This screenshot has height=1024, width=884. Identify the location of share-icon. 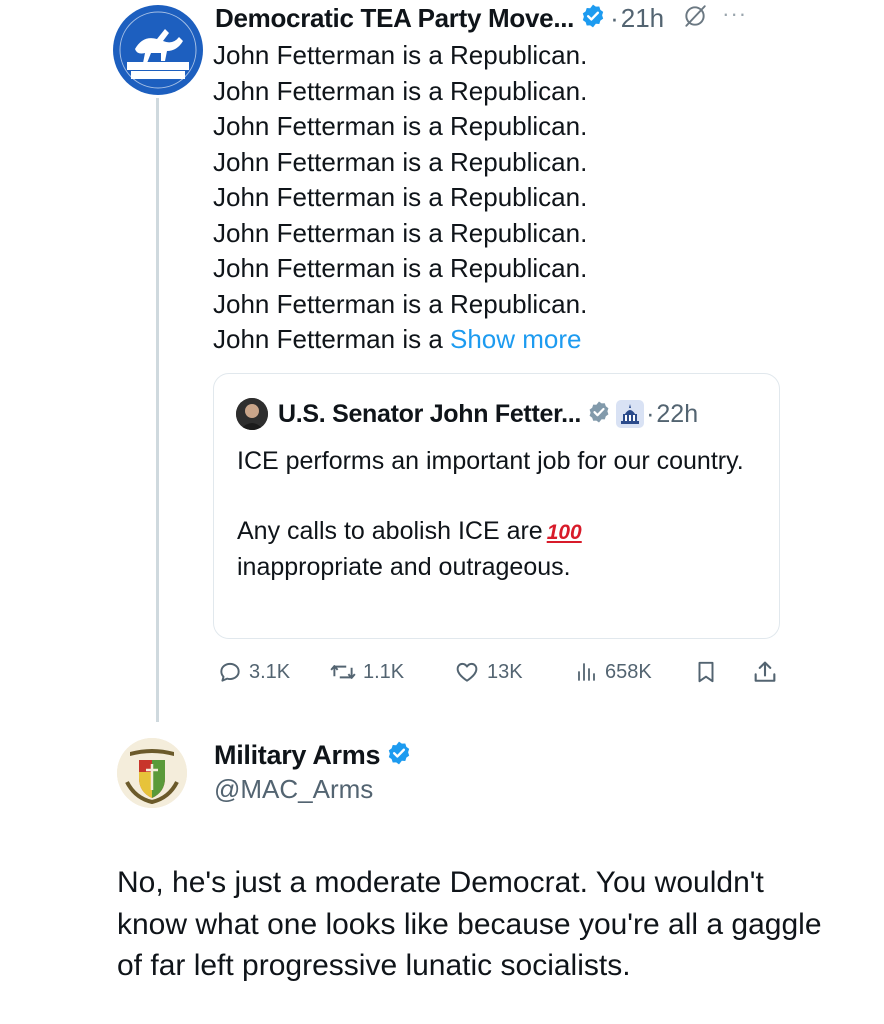
(765, 671).